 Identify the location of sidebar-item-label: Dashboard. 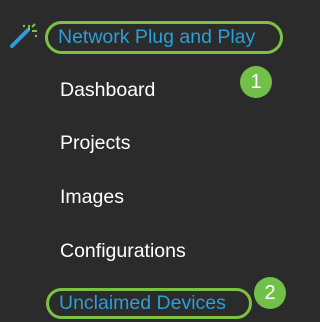
(108, 89).